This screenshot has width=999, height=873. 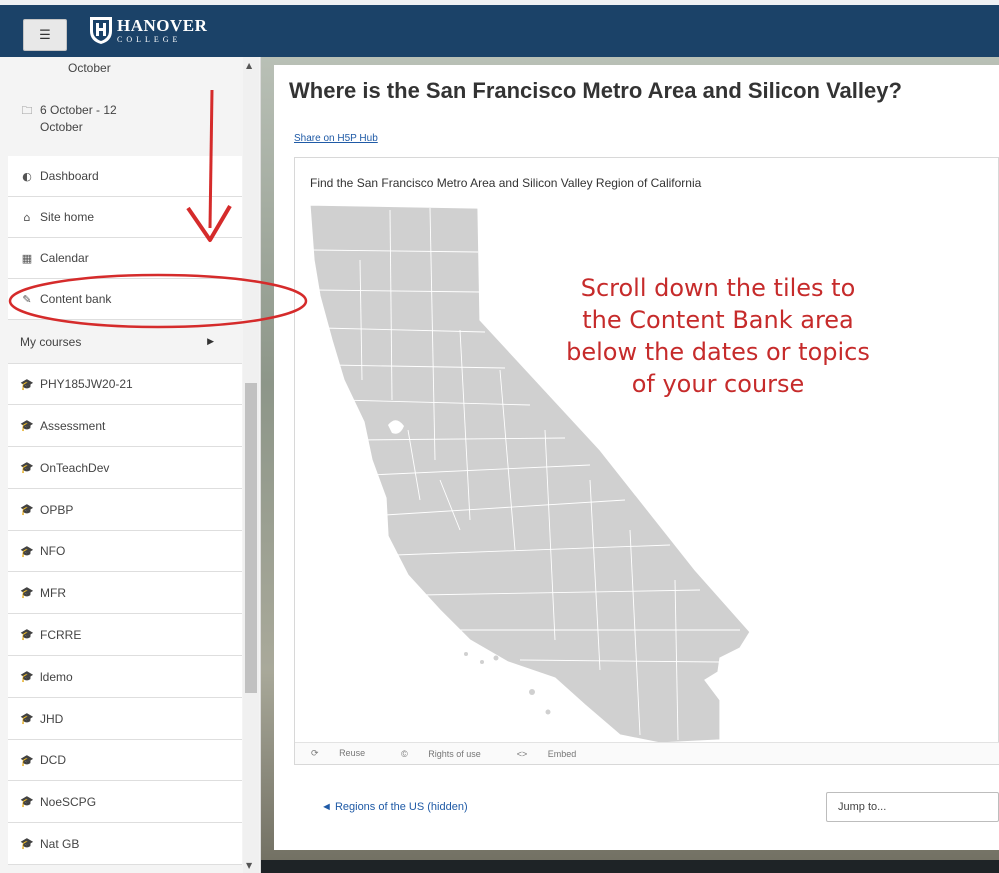 What do you see at coordinates (499, 28) in the screenshot?
I see `top-navbar: ☰ HANOVER COLLEGE` at bounding box center [499, 28].